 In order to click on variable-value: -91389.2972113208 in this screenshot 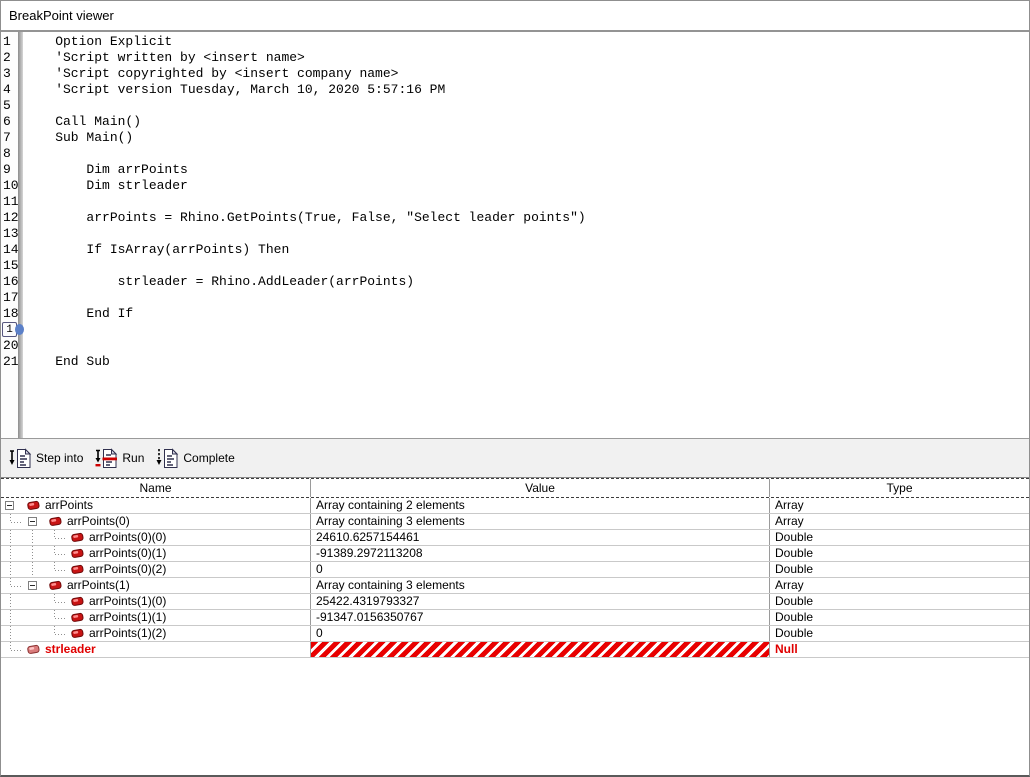, I will do `click(540, 553)`.